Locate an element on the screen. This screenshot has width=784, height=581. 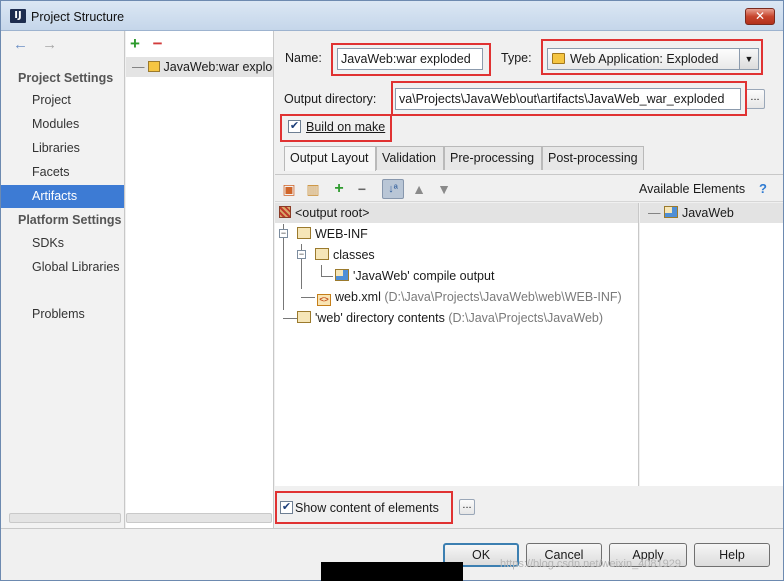
tab-output-layout: Output Layout is located at coordinates (330, 158).